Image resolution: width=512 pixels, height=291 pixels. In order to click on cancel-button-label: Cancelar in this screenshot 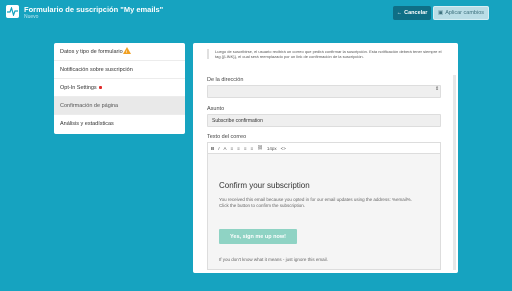, I will do `click(416, 13)`.